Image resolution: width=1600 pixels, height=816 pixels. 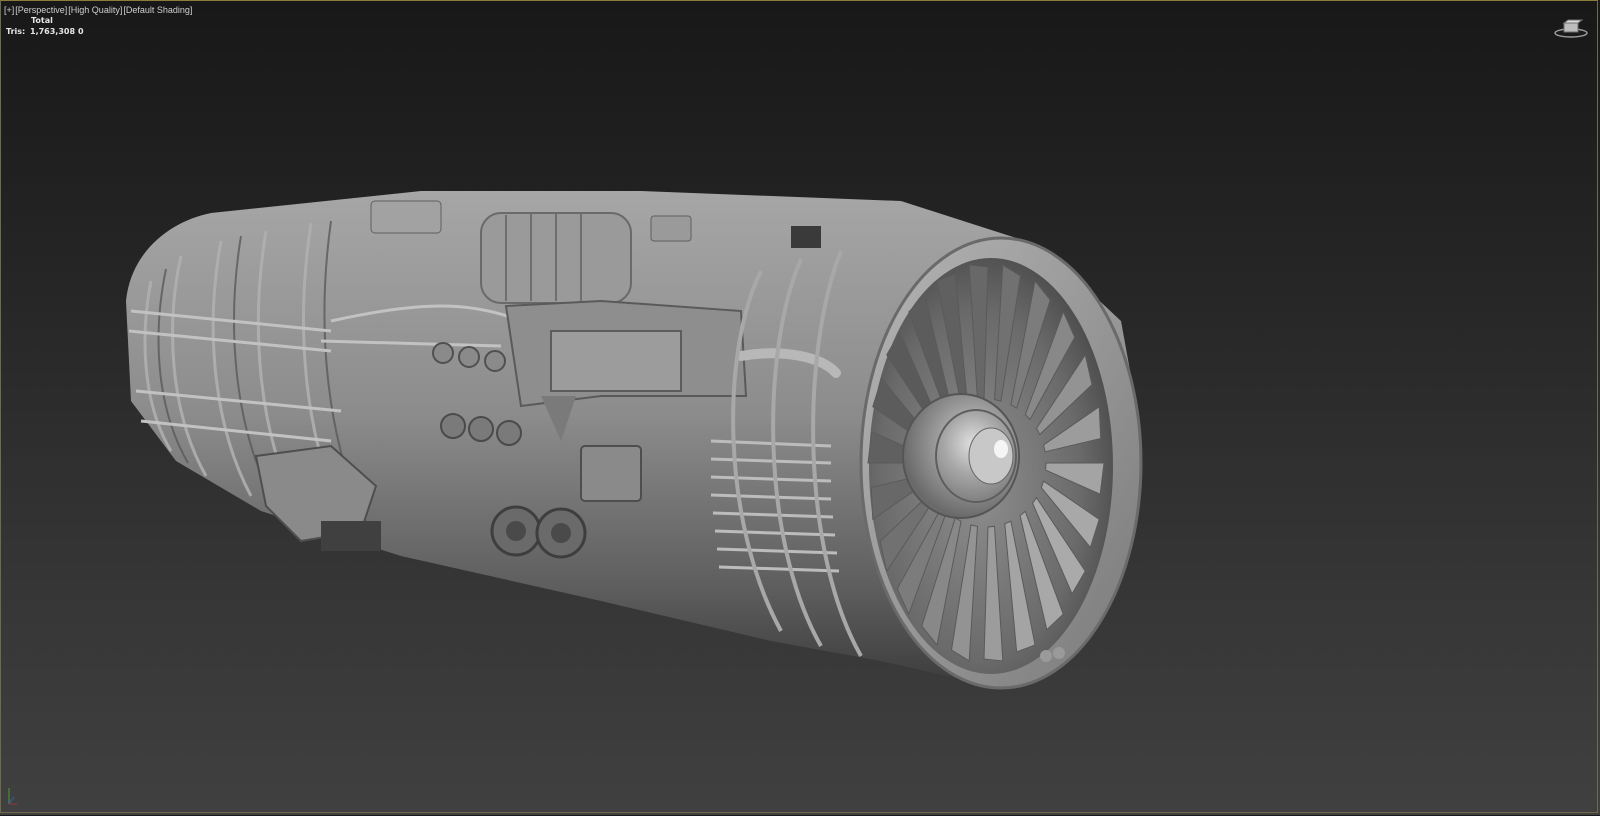 What do you see at coordinates (42, 20) in the screenshot?
I see `stats-header: Total` at bounding box center [42, 20].